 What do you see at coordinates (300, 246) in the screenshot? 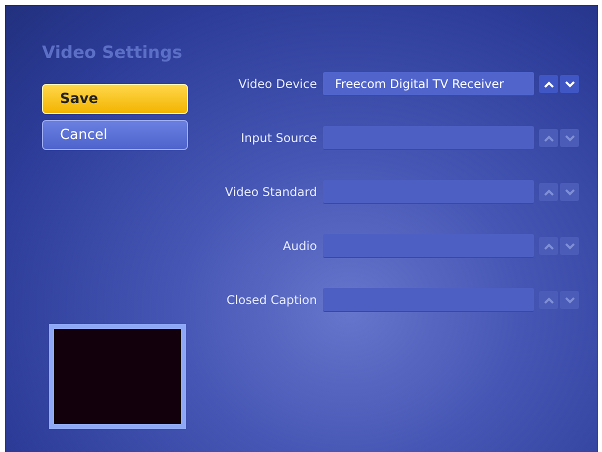
I see `setting-label: Audio` at bounding box center [300, 246].